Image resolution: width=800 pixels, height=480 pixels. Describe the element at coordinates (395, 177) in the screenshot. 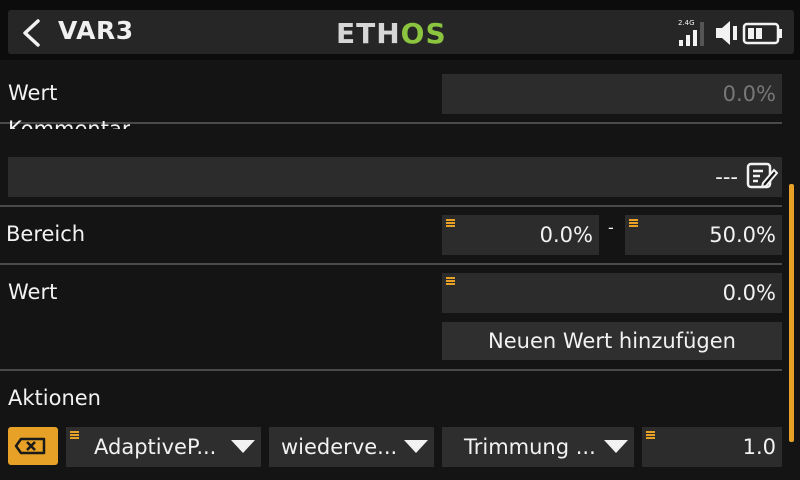

I see `comment-field: ---` at that location.